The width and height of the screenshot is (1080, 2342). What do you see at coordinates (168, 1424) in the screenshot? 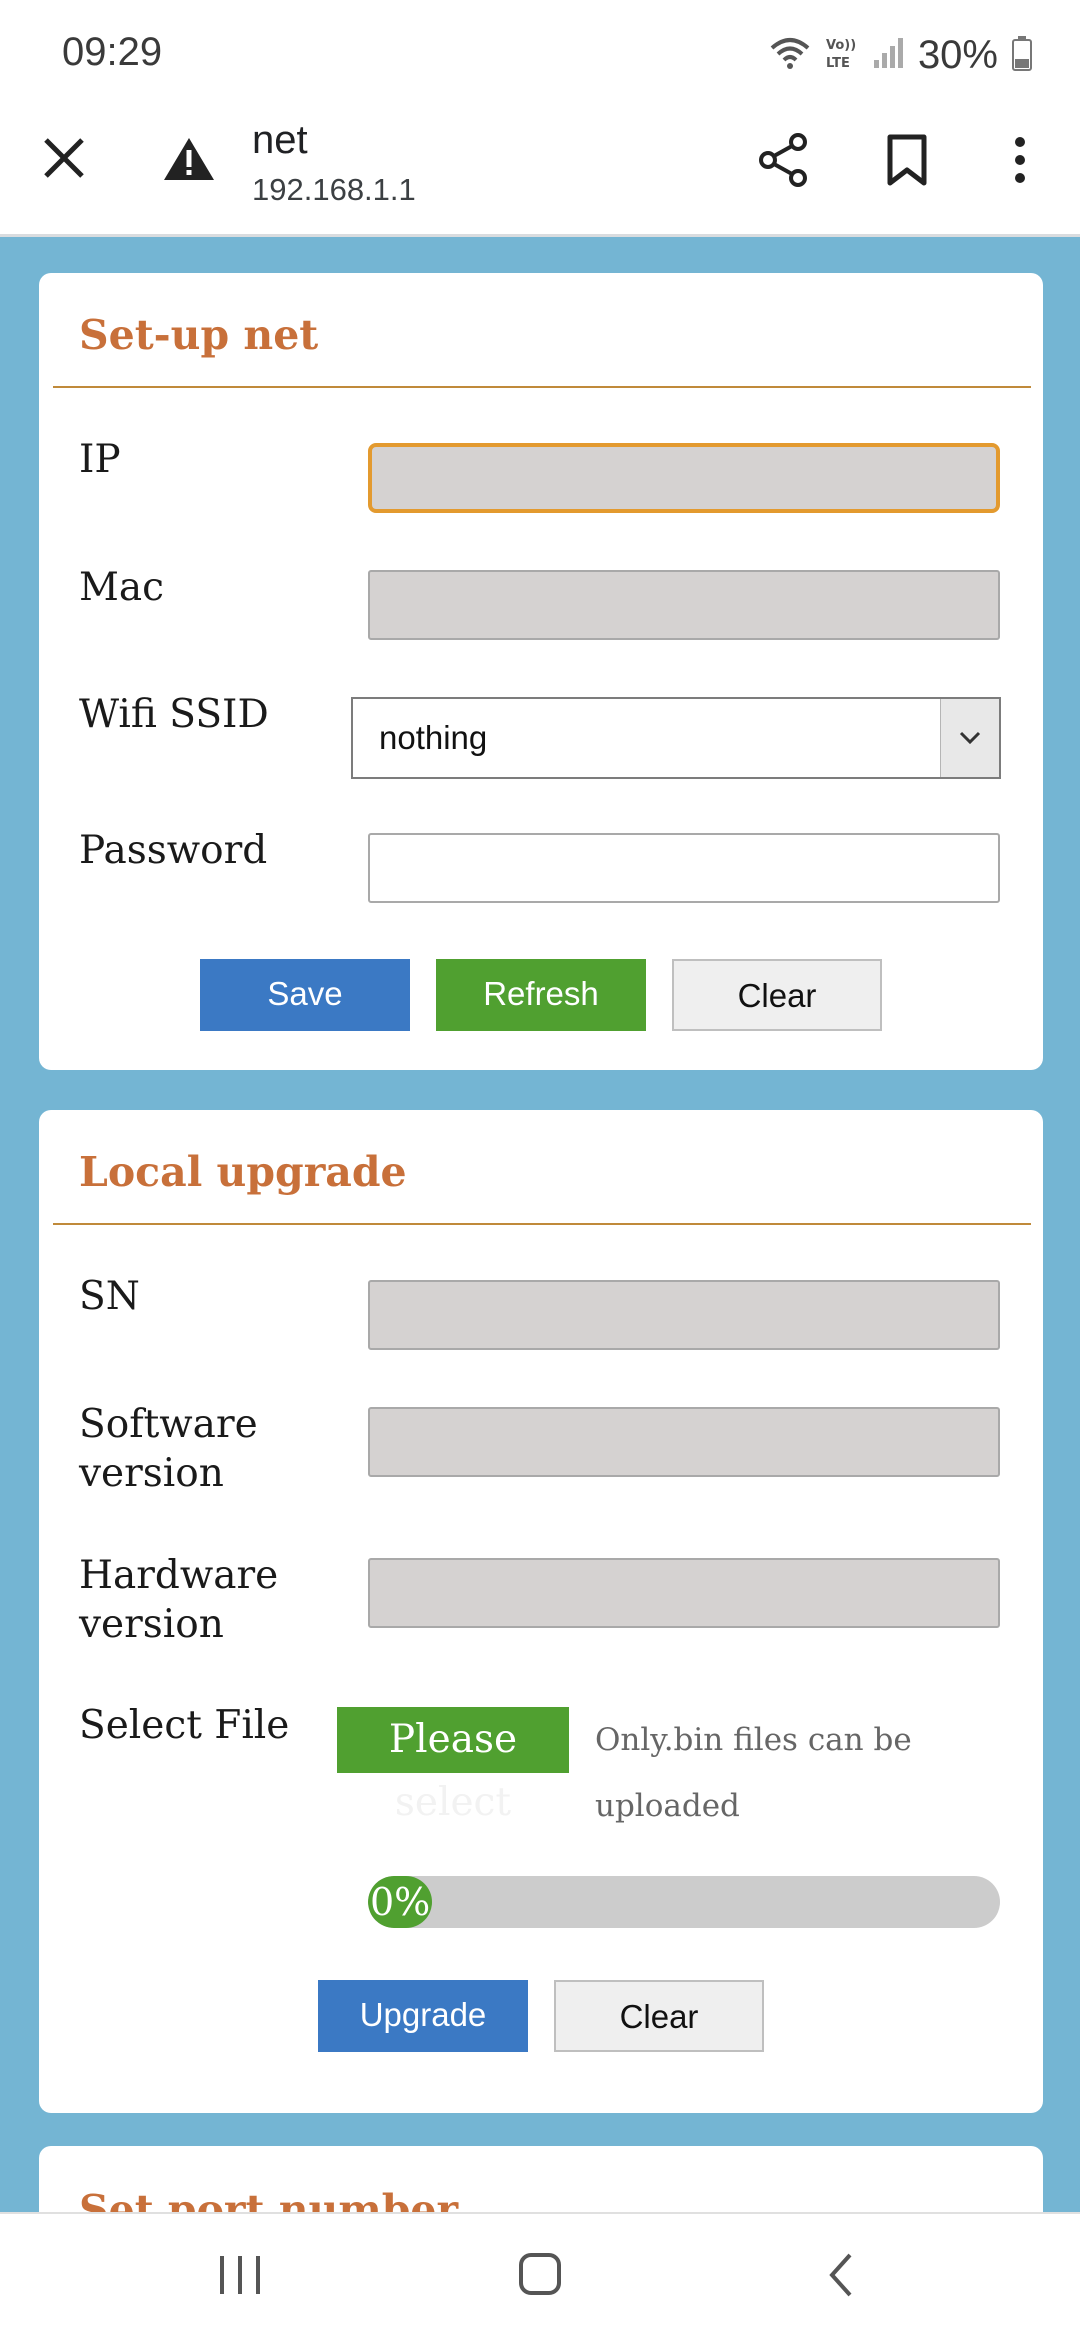
I see `software-label-line1: Software` at bounding box center [168, 1424].